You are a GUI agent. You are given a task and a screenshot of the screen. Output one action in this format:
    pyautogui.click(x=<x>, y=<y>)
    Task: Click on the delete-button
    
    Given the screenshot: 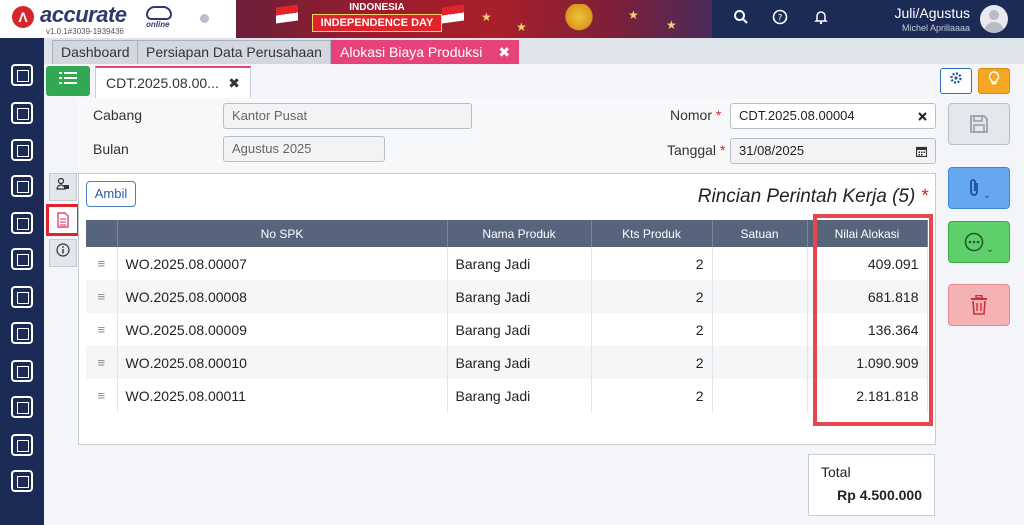 What is the action you would take?
    pyautogui.click(x=979, y=305)
    